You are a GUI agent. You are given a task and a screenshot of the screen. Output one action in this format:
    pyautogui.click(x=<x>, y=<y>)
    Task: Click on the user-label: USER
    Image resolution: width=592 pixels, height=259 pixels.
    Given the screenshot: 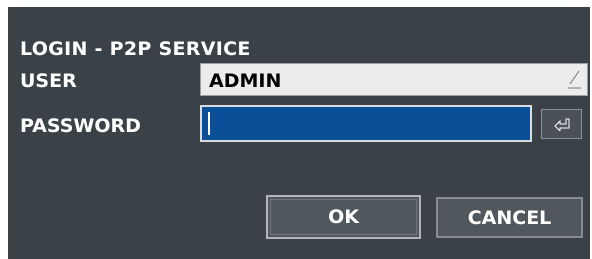 What is the action you would take?
    pyautogui.click(x=48, y=81)
    